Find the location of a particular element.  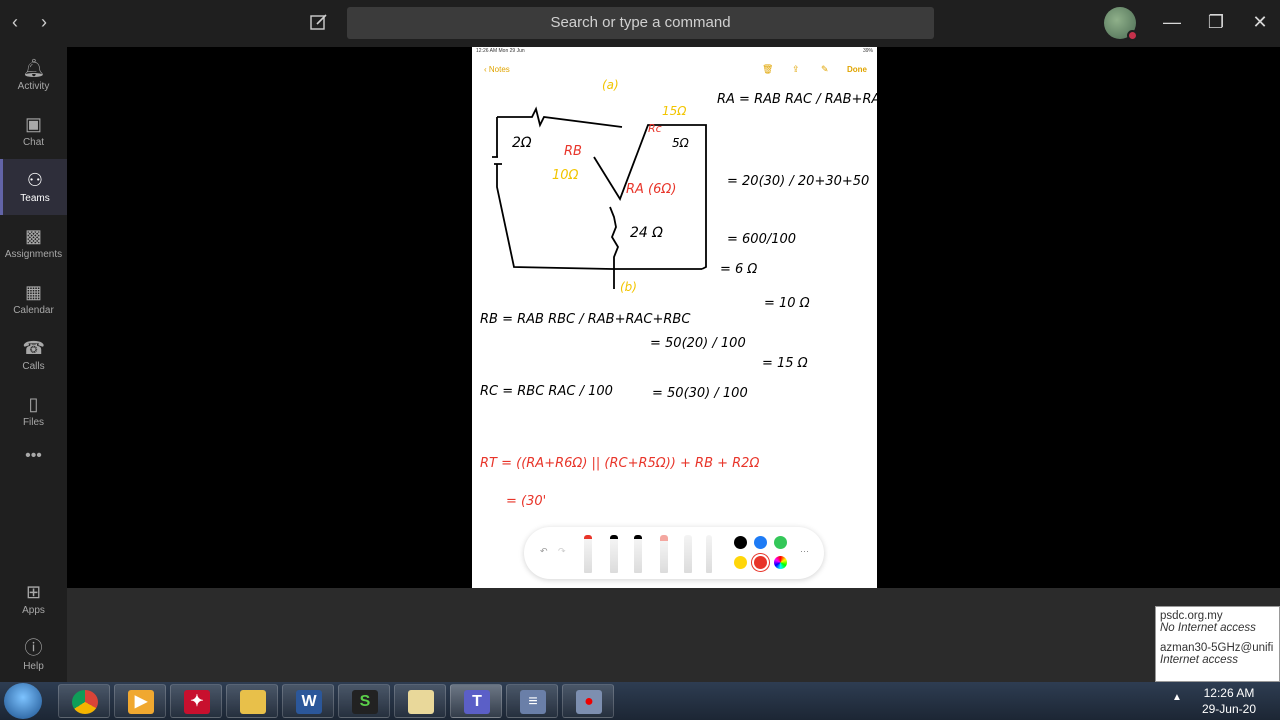

bag-icon: ▩ is located at coordinates (33, 236).